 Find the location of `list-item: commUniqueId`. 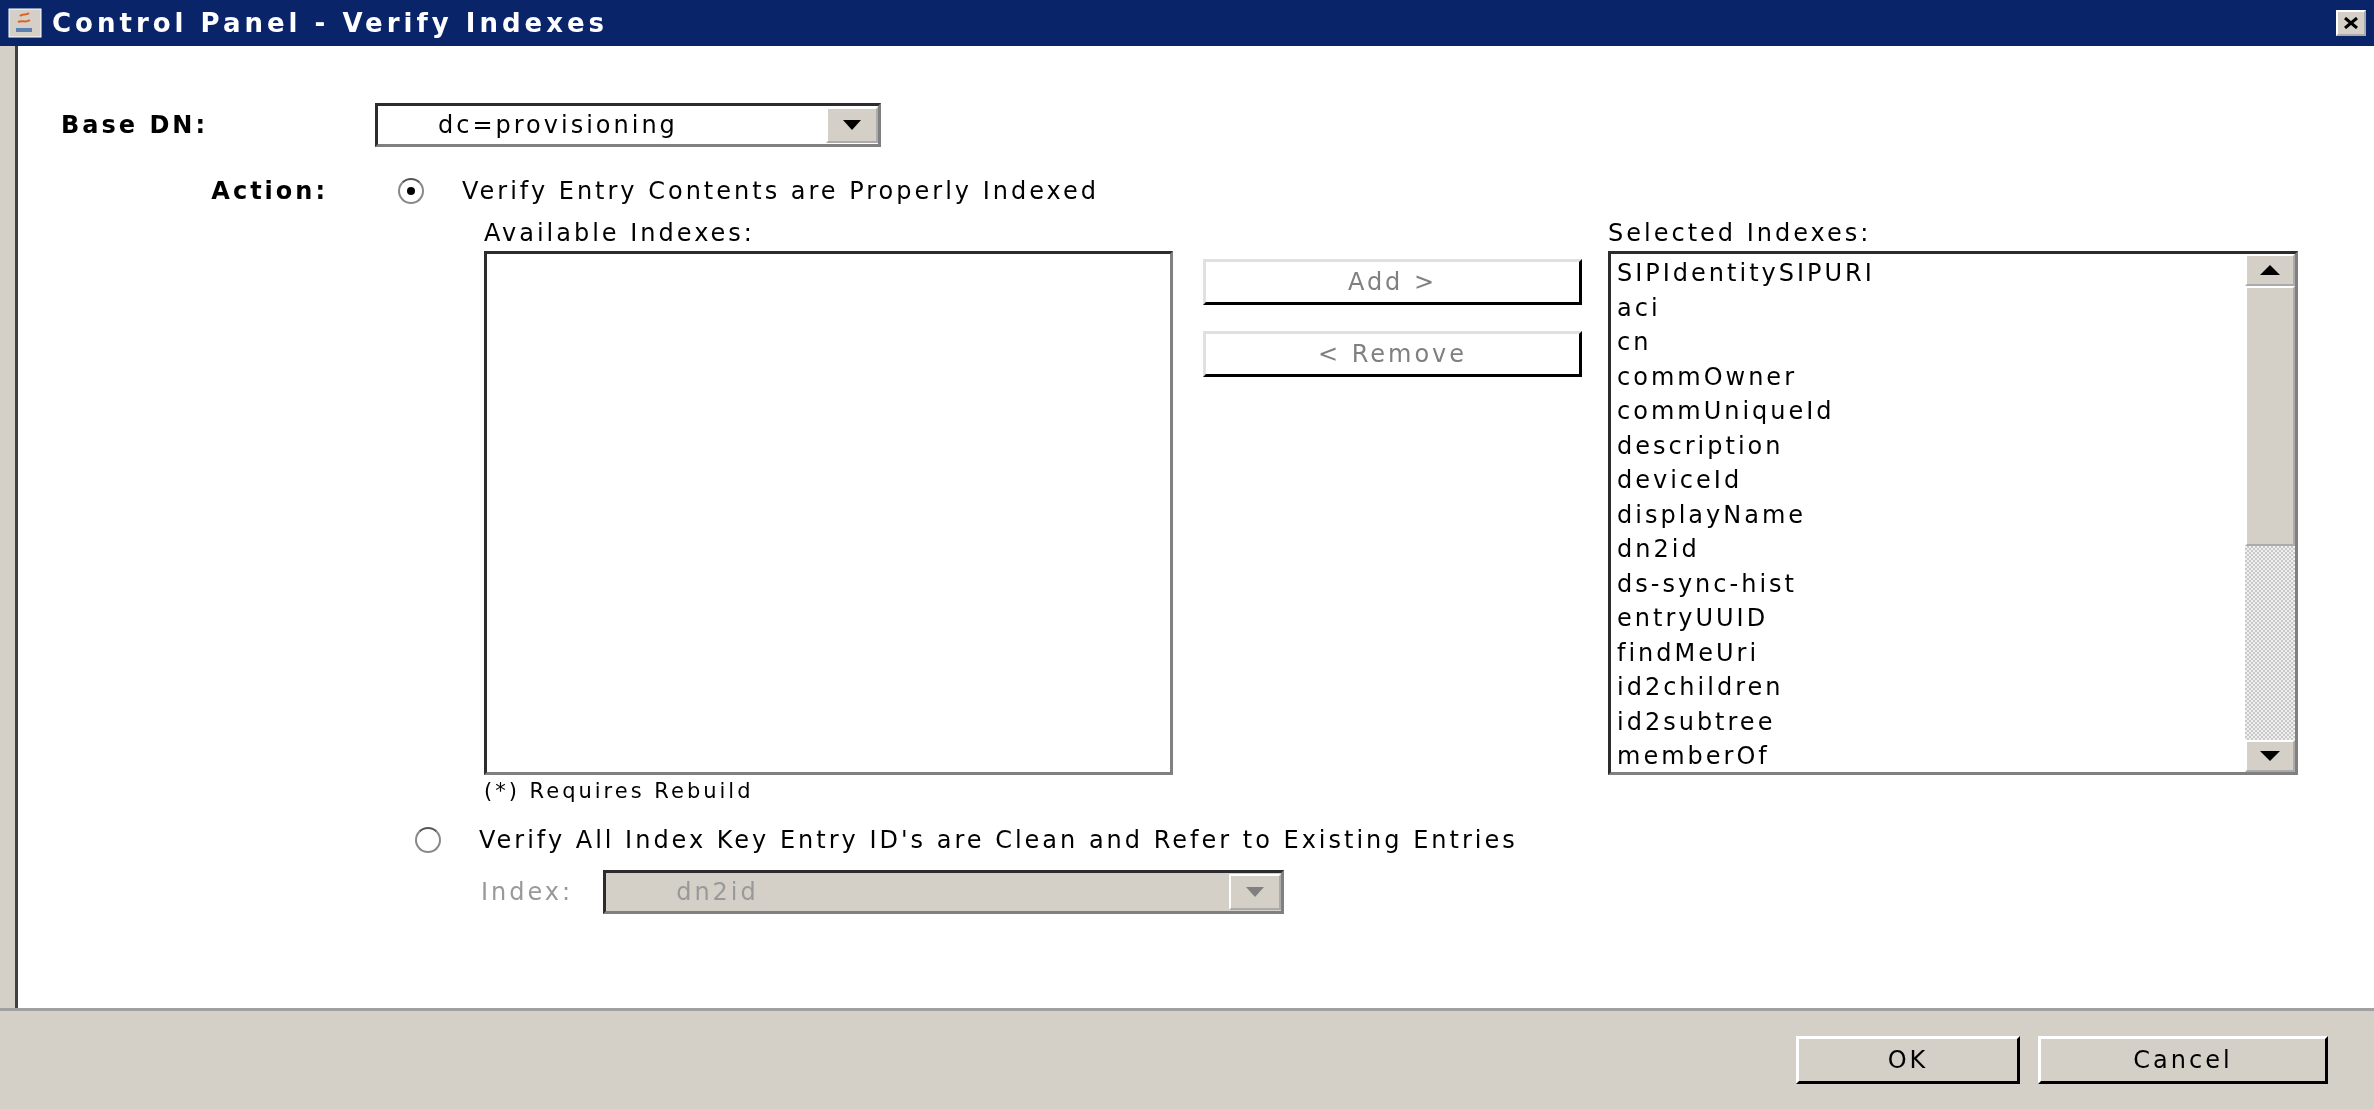

list-item: commUniqueId is located at coordinates (1928, 411).